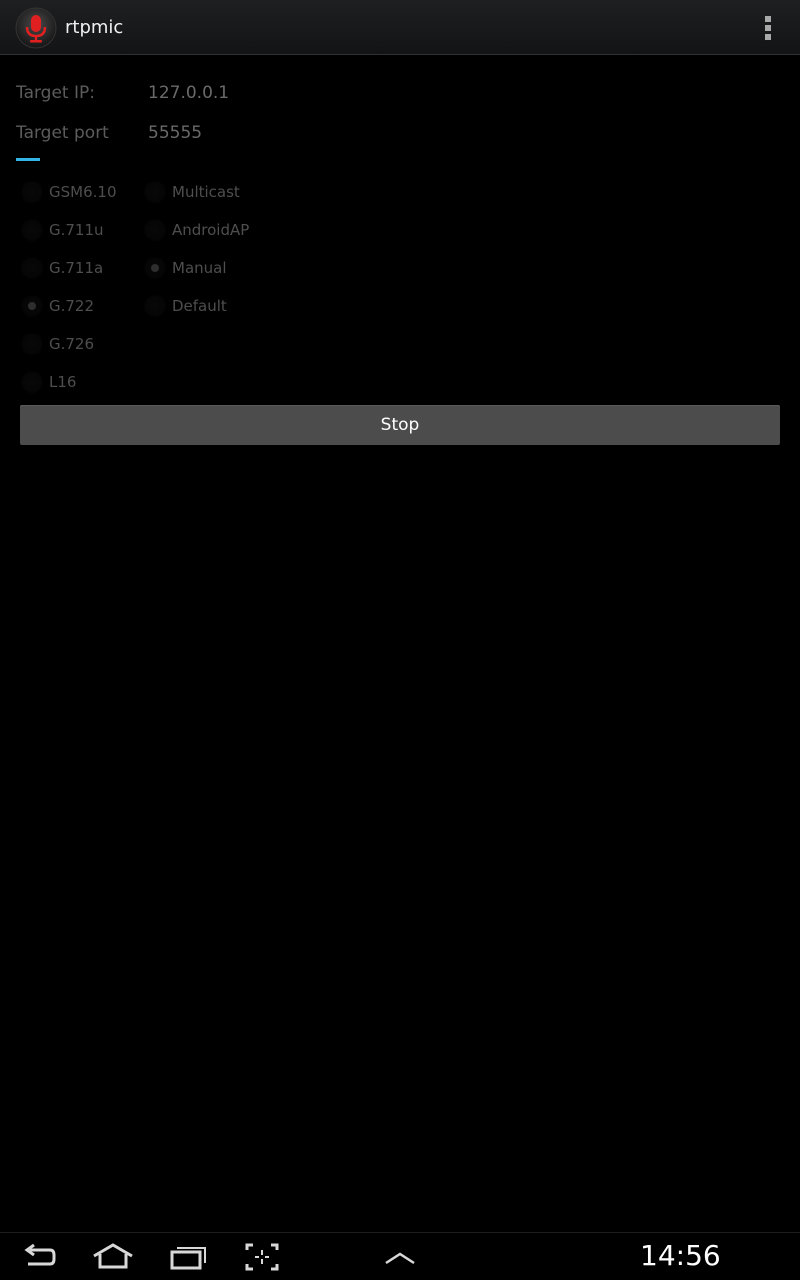 The height and width of the screenshot is (1280, 800). Describe the element at coordinates (76, 230) in the screenshot. I see `codec-label: G.711u` at that location.